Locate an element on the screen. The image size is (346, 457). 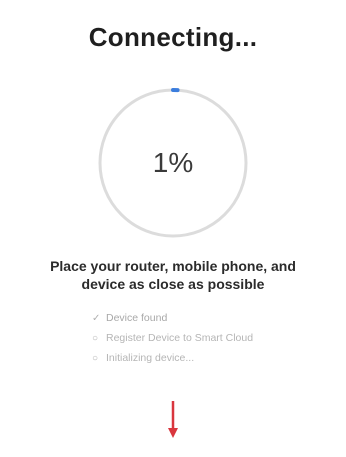
check-icon: ✓ is located at coordinates (96, 318).